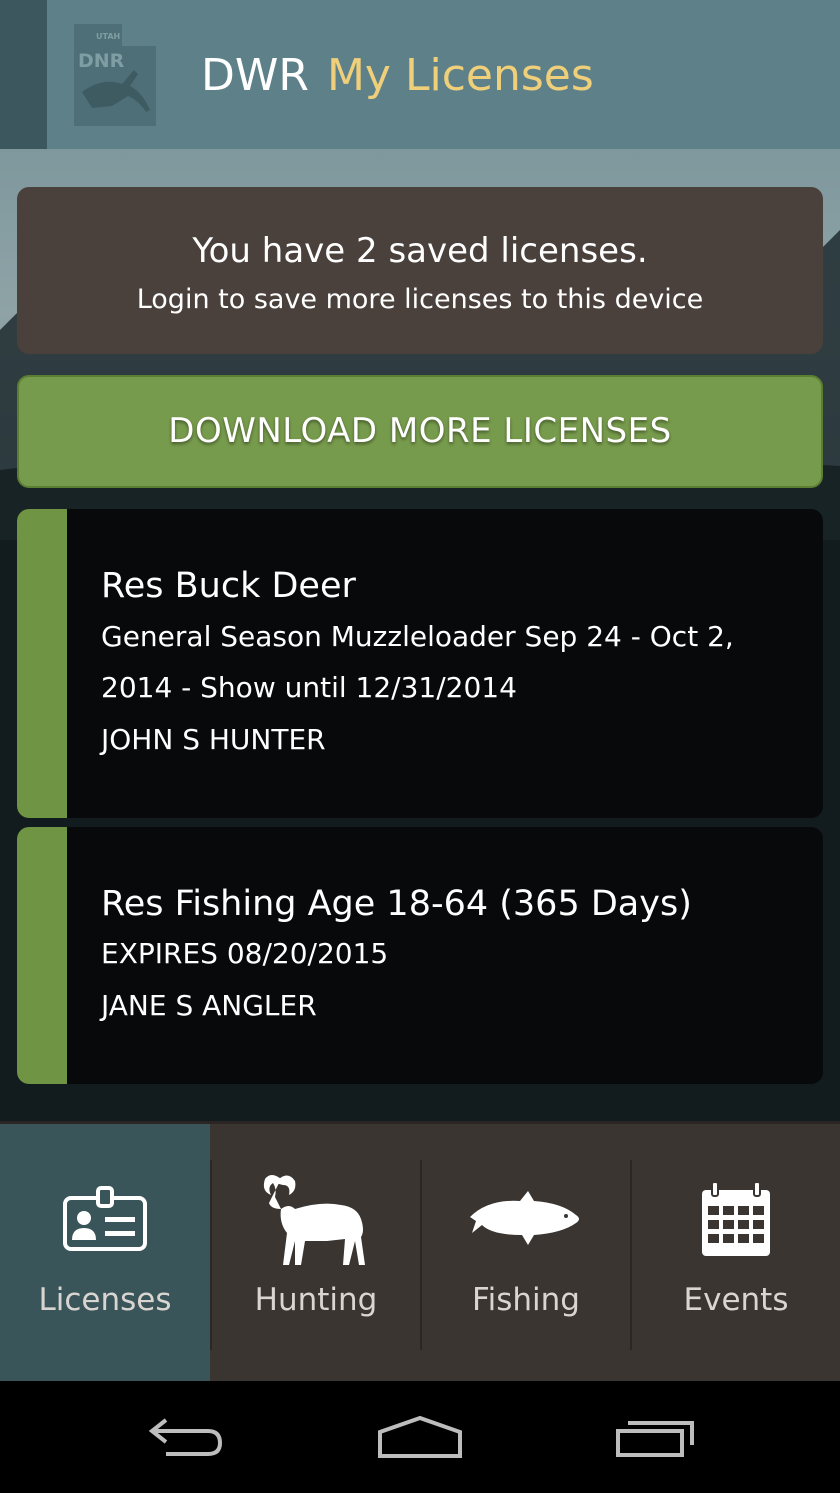 The height and width of the screenshot is (1493, 840). Describe the element at coordinates (209, 1005) in the screenshot. I see `license-holder: JANE S ANGLER` at that location.